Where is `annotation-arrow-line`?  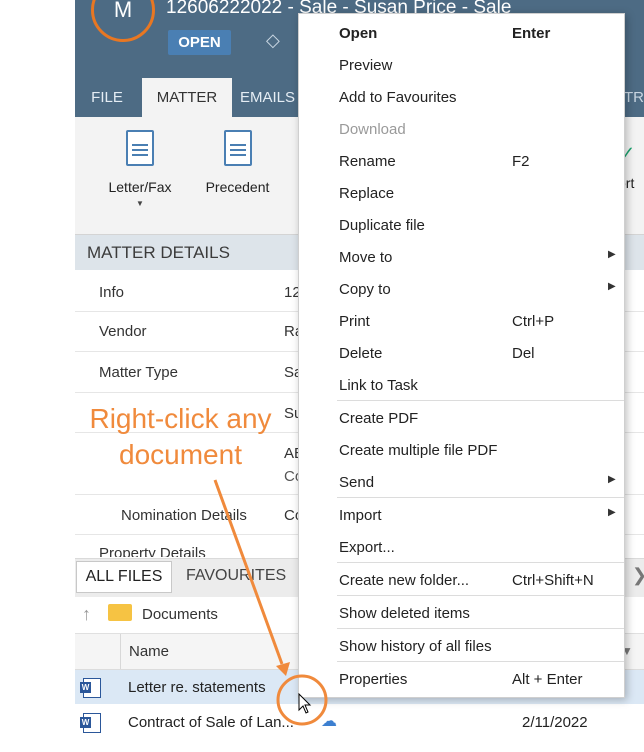 annotation-arrow-line is located at coordinates (248, 572).